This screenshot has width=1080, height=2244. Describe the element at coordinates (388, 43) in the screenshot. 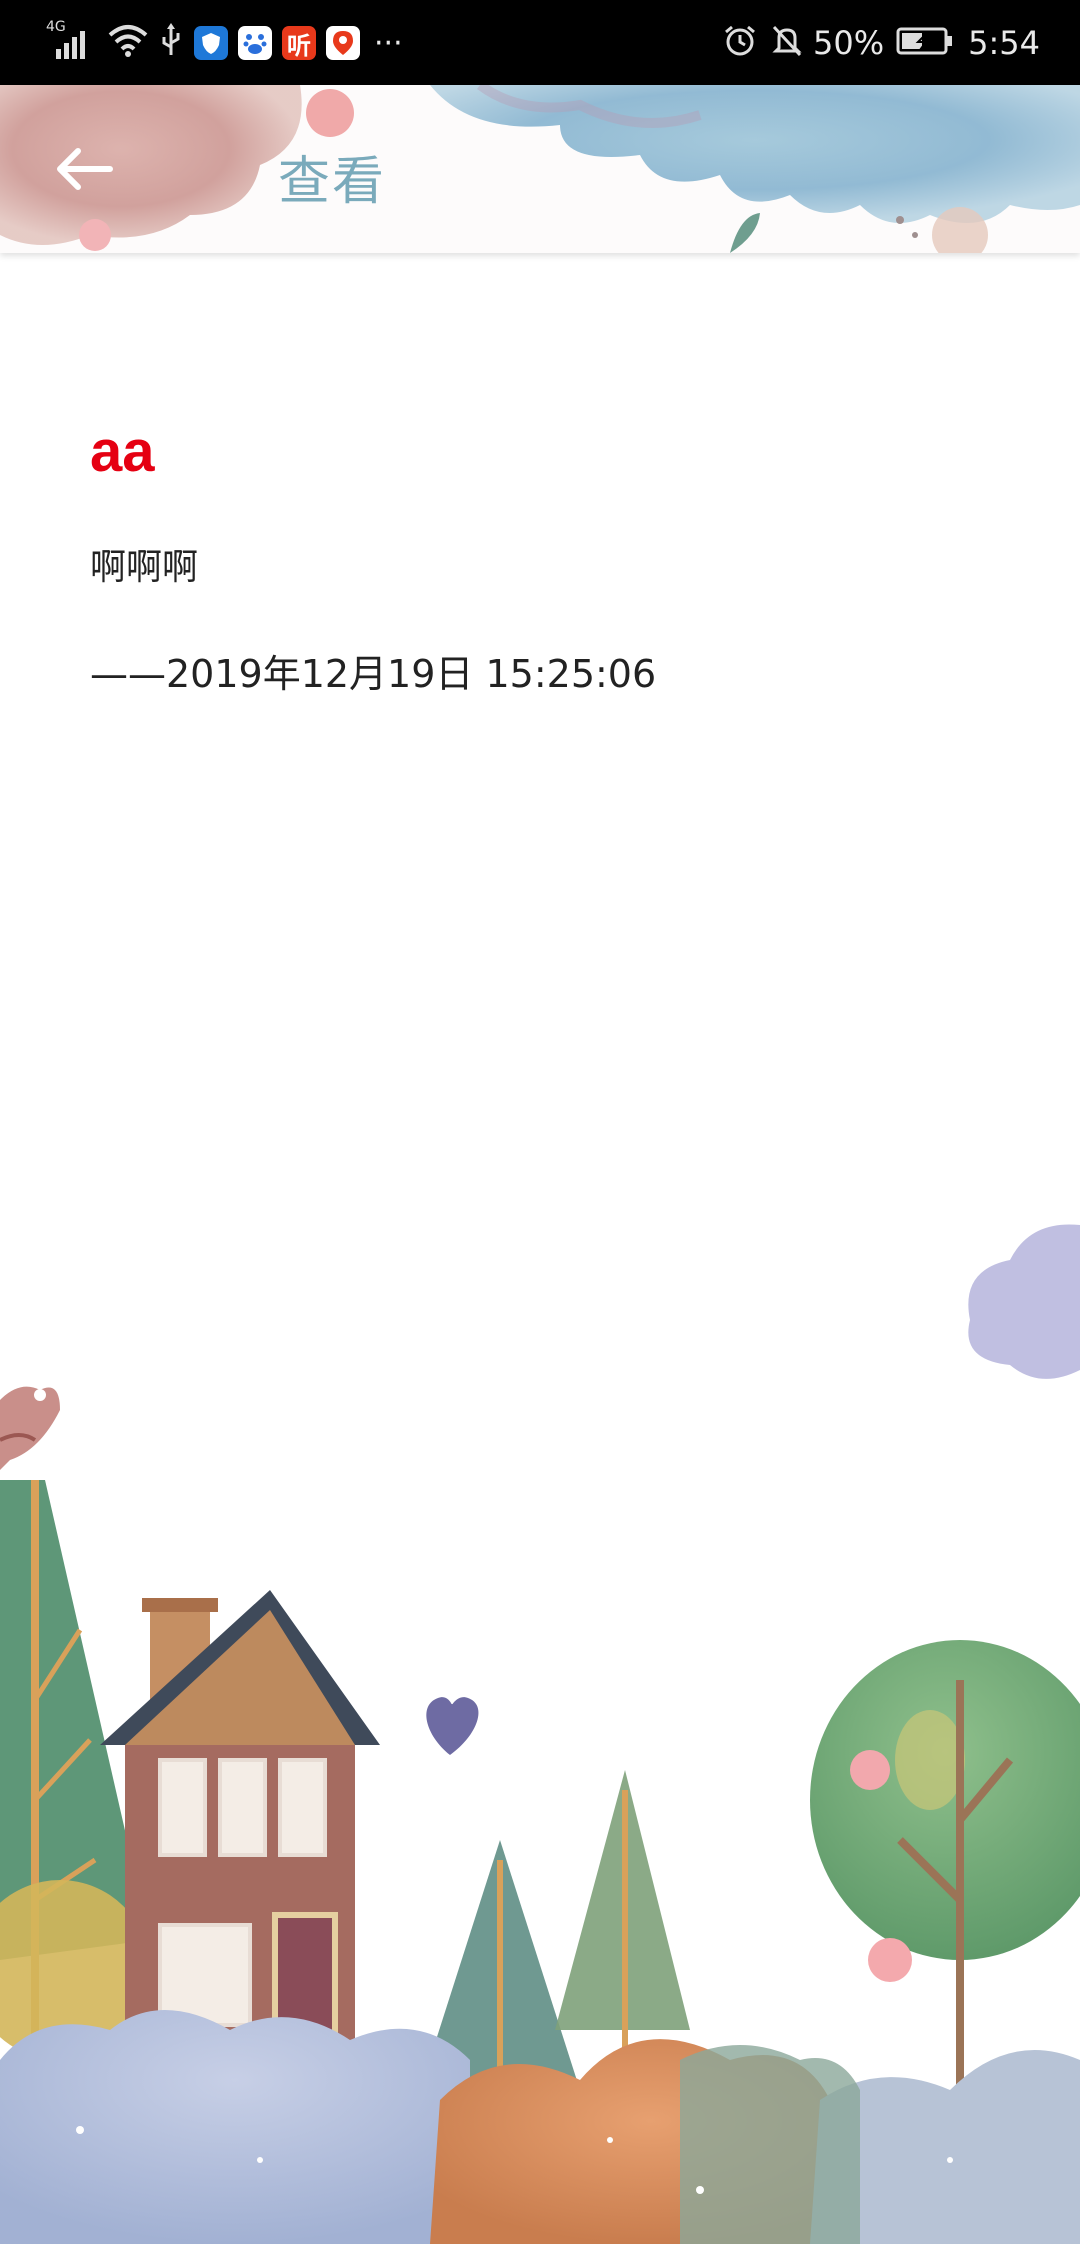

I see `more-notifications: ···` at that location.